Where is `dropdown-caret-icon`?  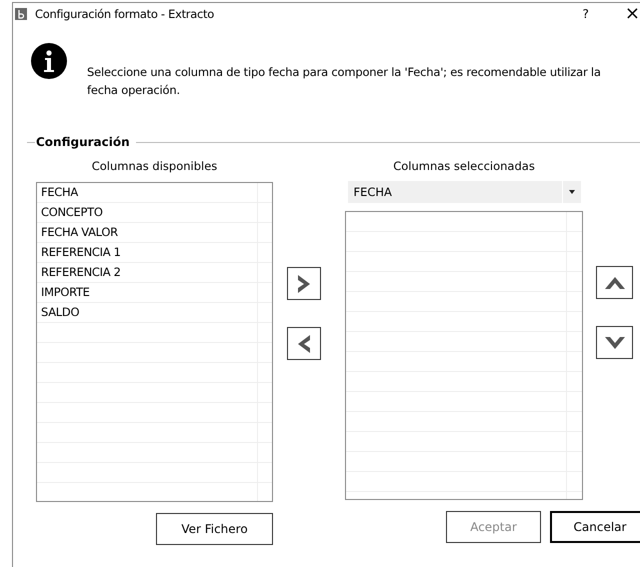 dropdown-caret-icon is located at coordinates (571, 192).